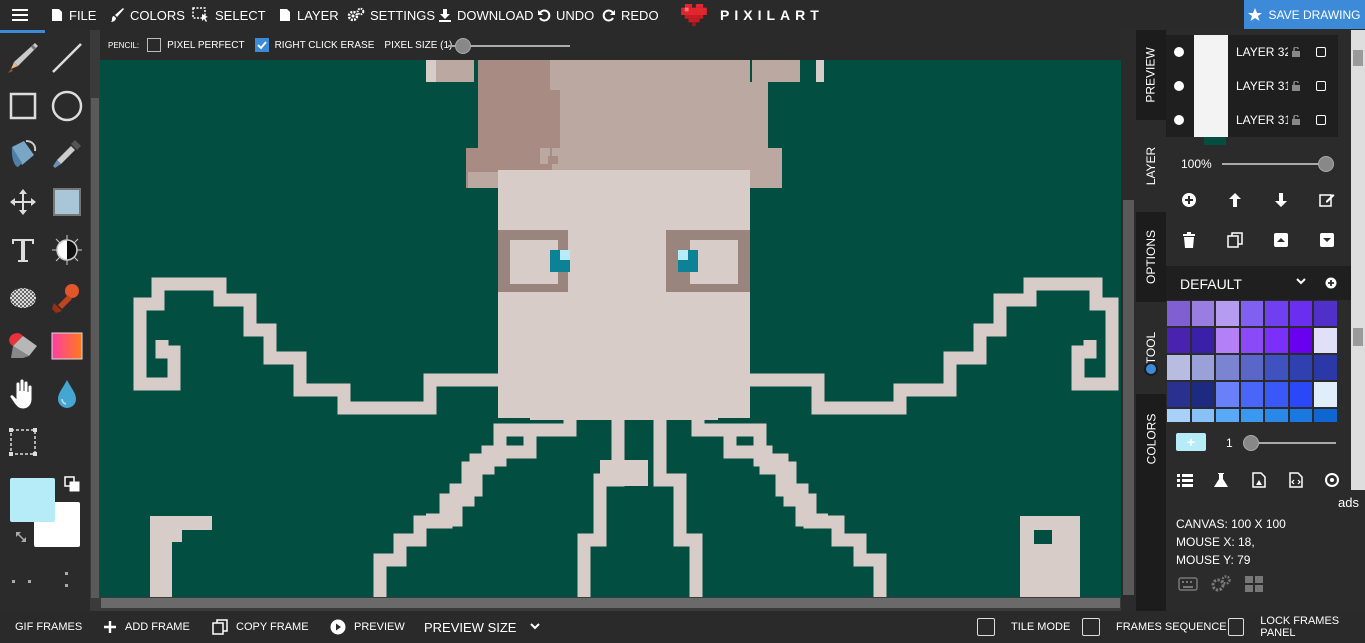 This screenshot has height=643, width=1365. What do you see at coordinates (1327, 240) in the screenshot?
I see `merge-layer-down-button` at bounding box center [1327, 240].